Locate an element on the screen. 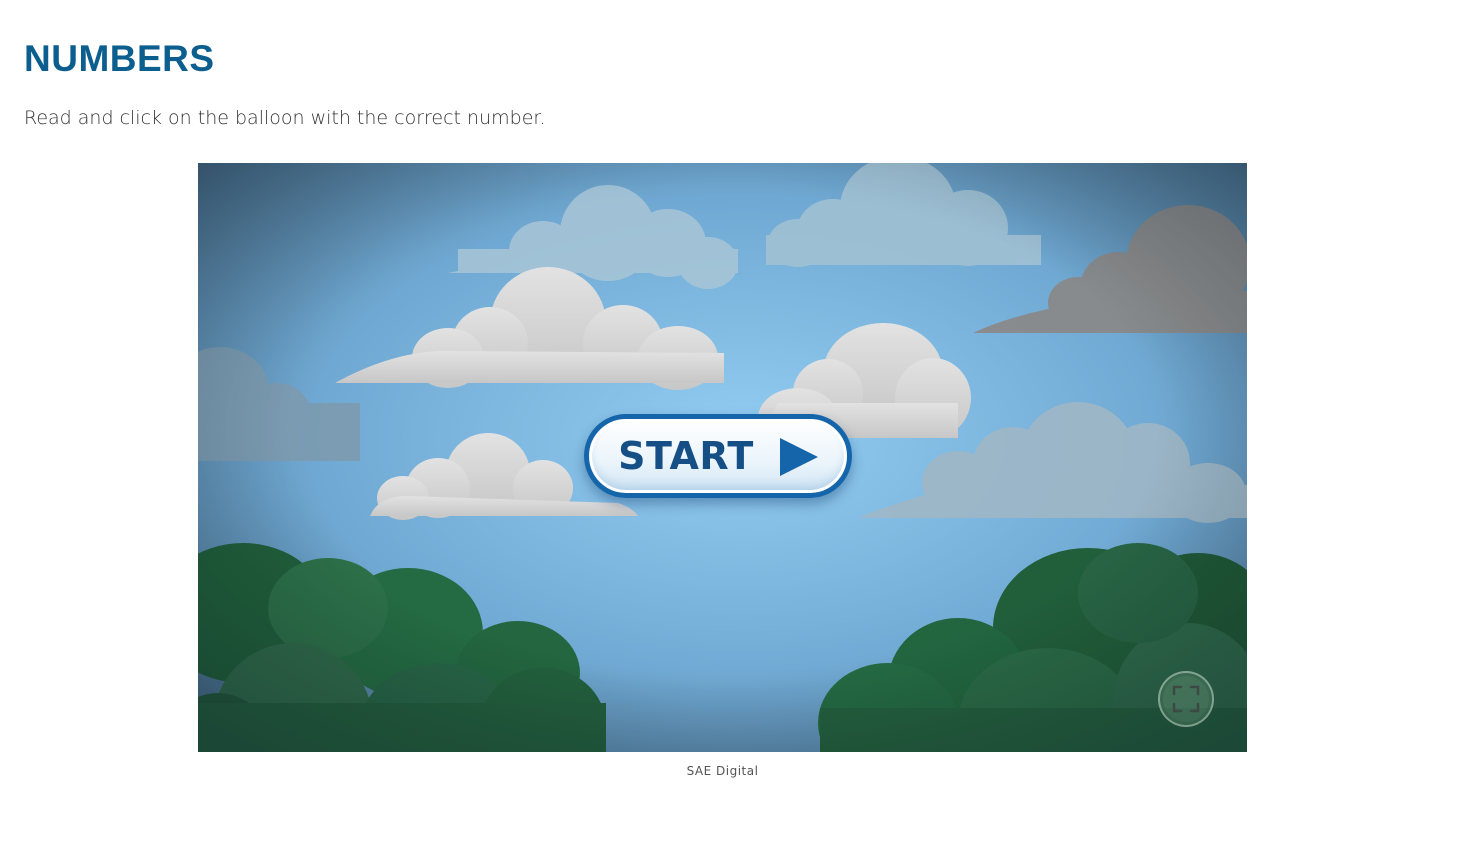 The height and width of the screenshot is (850, 1460). caption-credit: SAE Digital is located at coordinates (722, 771).